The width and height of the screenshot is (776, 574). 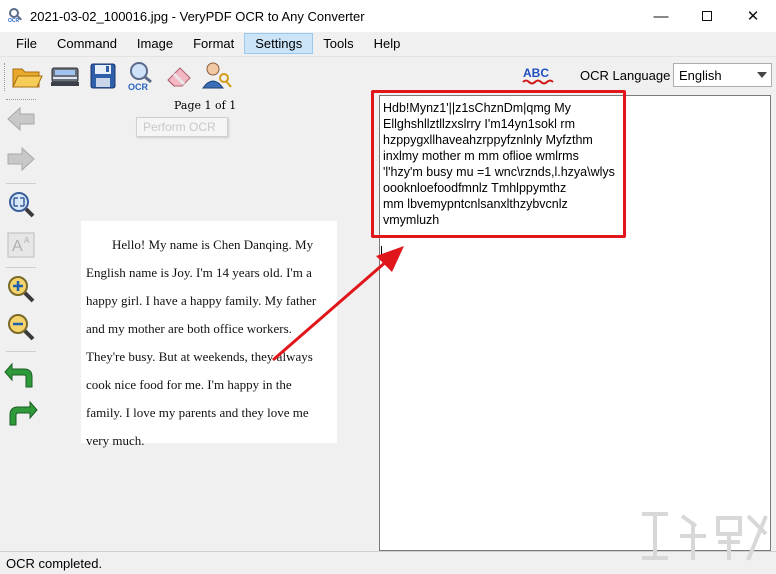 What do you see at coordinates (189, 384) in the screenshot?
I see `document-text-line: cook nice food for me. I'm happy in the` at bounding box center [189, 384].